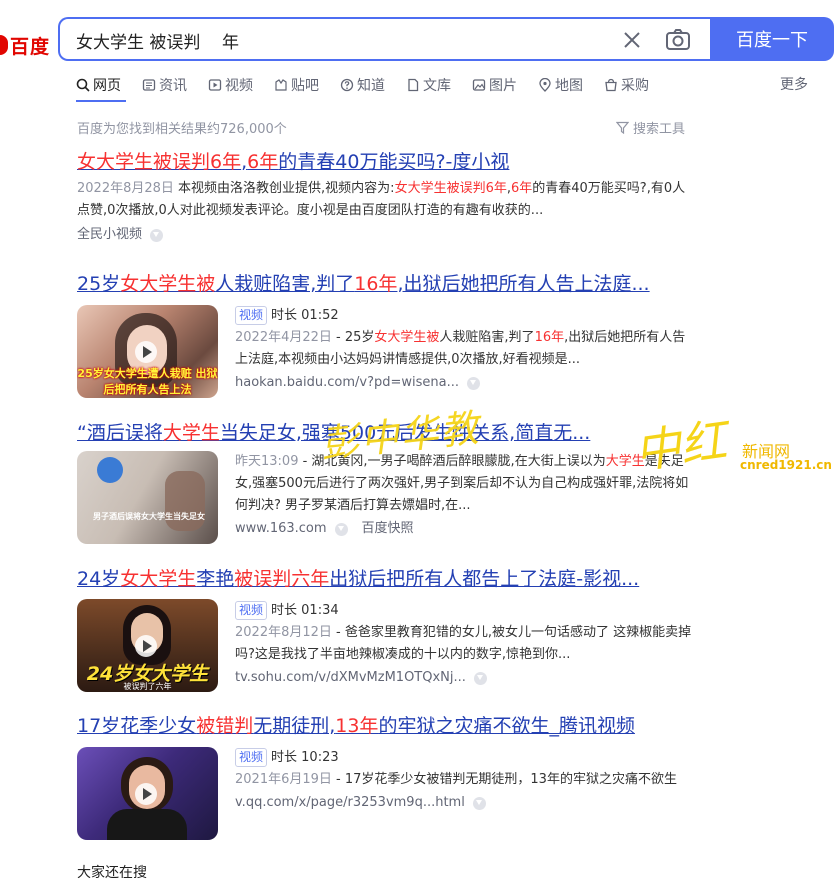  What do you see at coordinates (650, 127) in the screenshot?
I see `search-tools-button: 搜索工具` at bounding box center [650, 127].